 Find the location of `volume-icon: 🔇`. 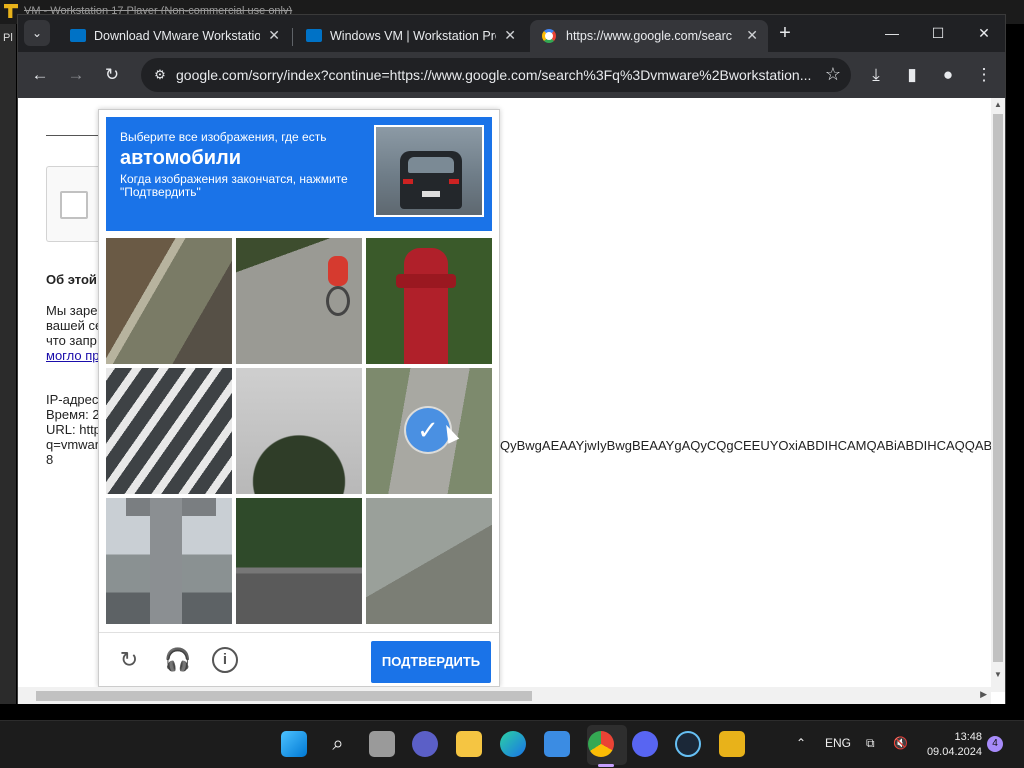

volume-icon: 🔇 is located at coordinates (900, 743).